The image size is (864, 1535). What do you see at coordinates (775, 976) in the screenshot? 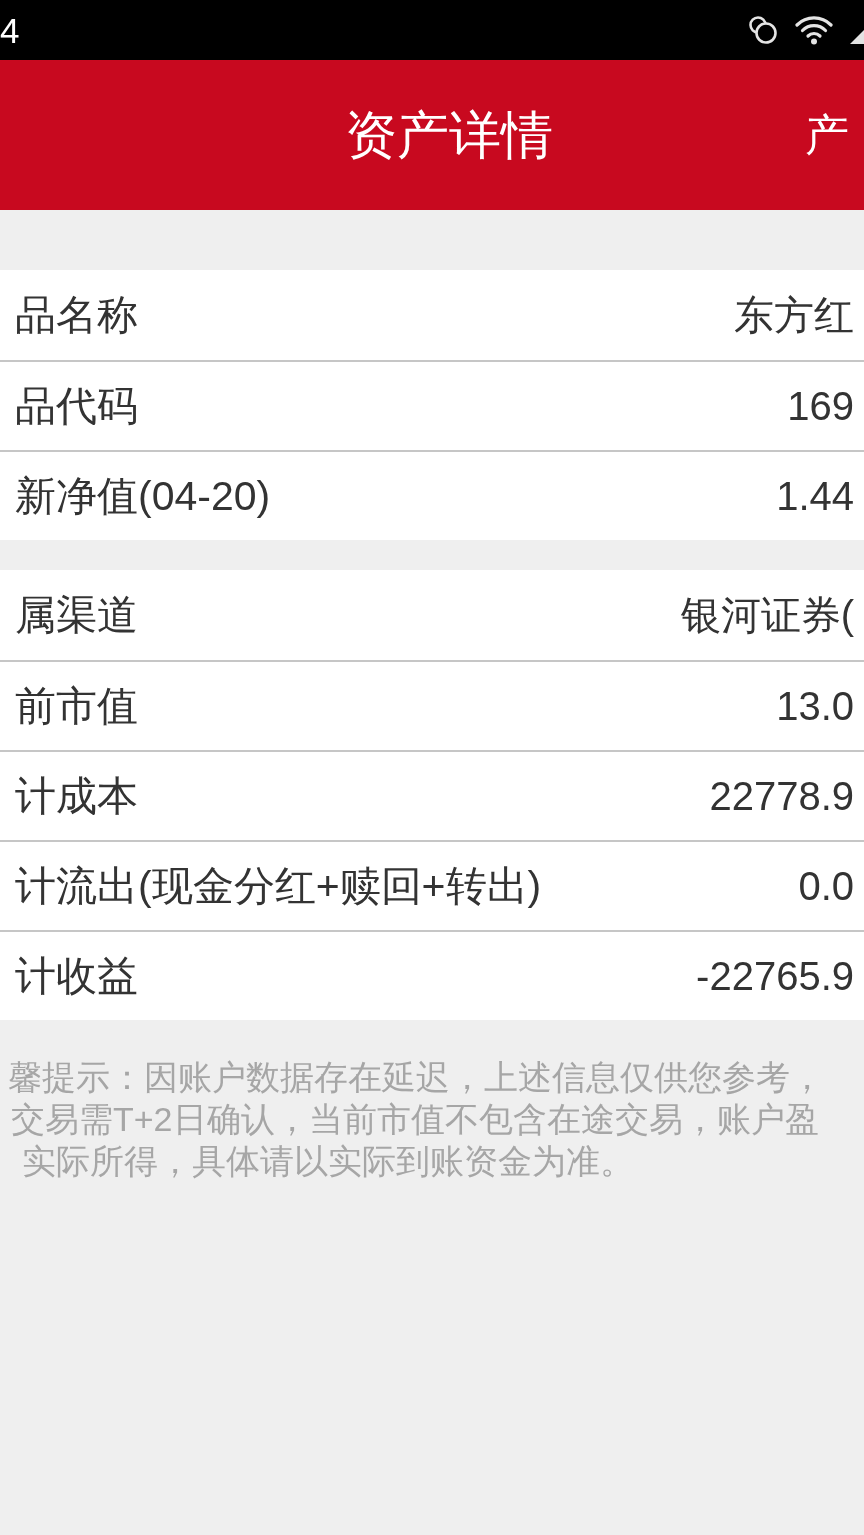
I see `row-value: -22765.9` at bounding box center [775, 976].